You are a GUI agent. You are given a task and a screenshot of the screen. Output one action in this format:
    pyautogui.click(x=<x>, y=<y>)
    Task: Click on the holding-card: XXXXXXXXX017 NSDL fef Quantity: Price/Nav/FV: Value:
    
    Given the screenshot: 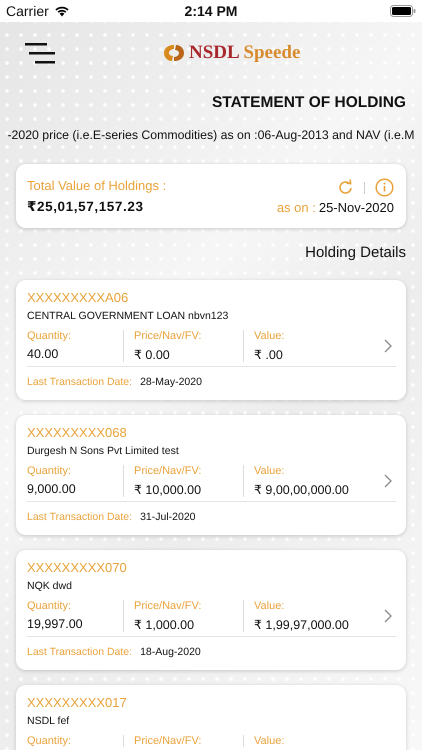 What is the action you would take?
    pyautogui.click(x=211, y=717)
    